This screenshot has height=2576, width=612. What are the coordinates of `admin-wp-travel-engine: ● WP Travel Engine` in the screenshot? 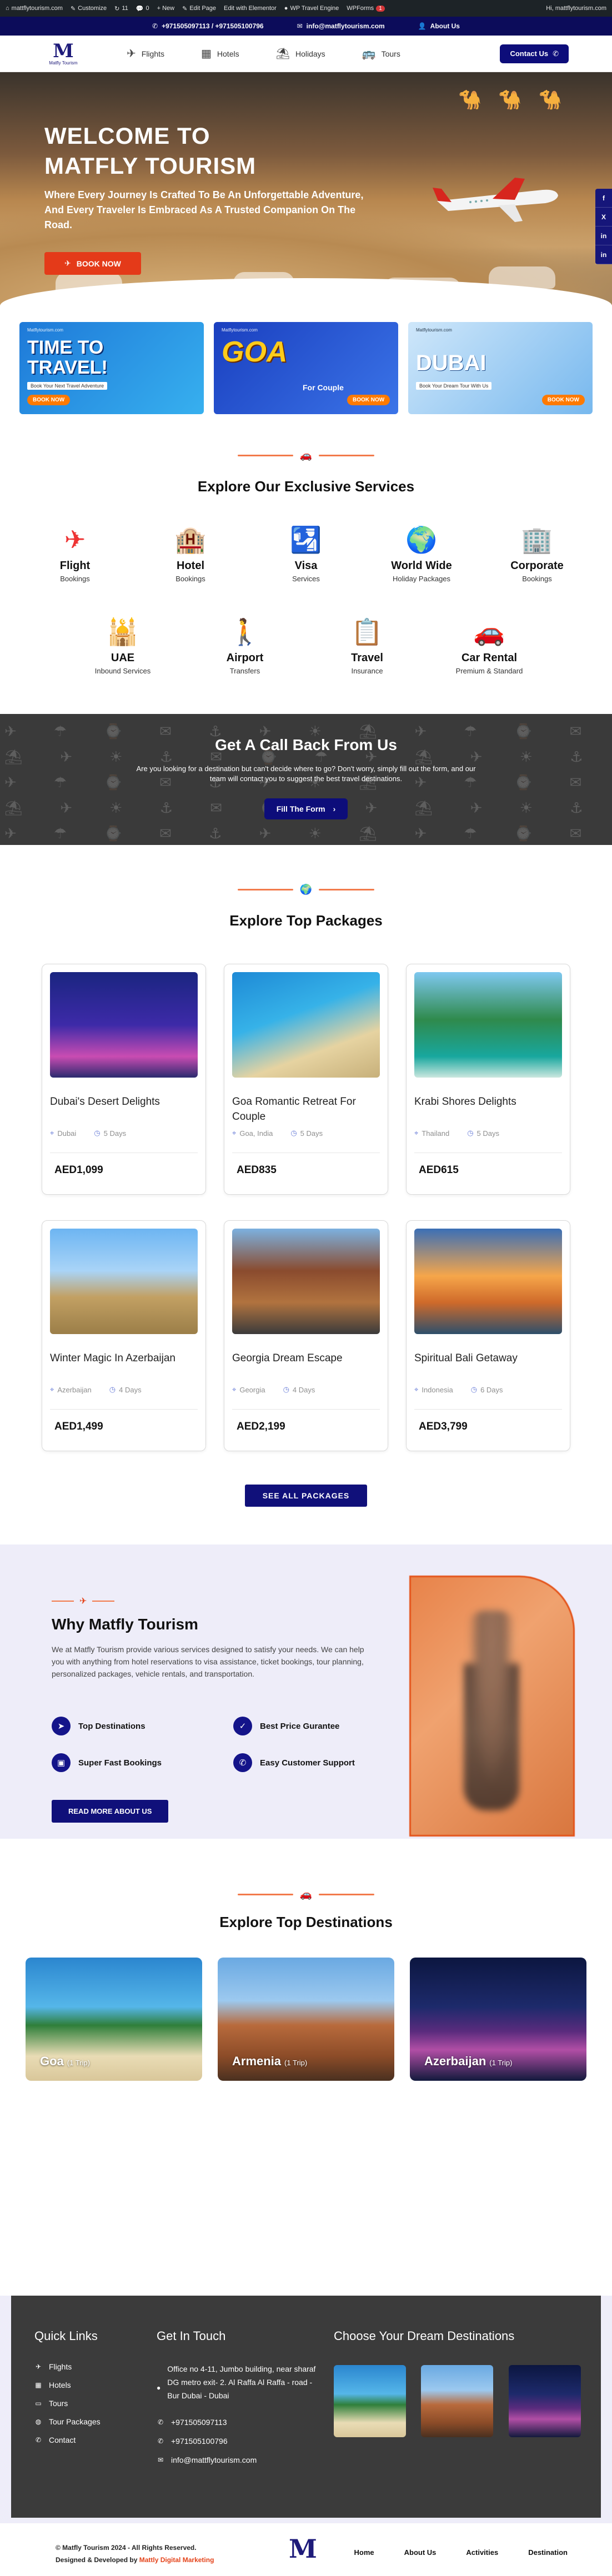 It's located at (311, 8).